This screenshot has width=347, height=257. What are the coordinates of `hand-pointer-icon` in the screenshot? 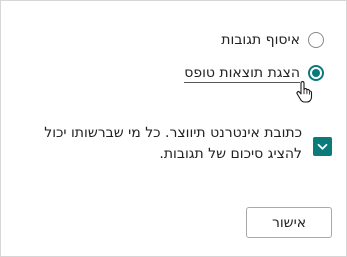 It's located at (304, 92).